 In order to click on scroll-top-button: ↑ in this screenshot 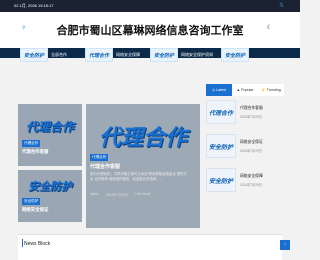, I will do `click(285, 245)`.